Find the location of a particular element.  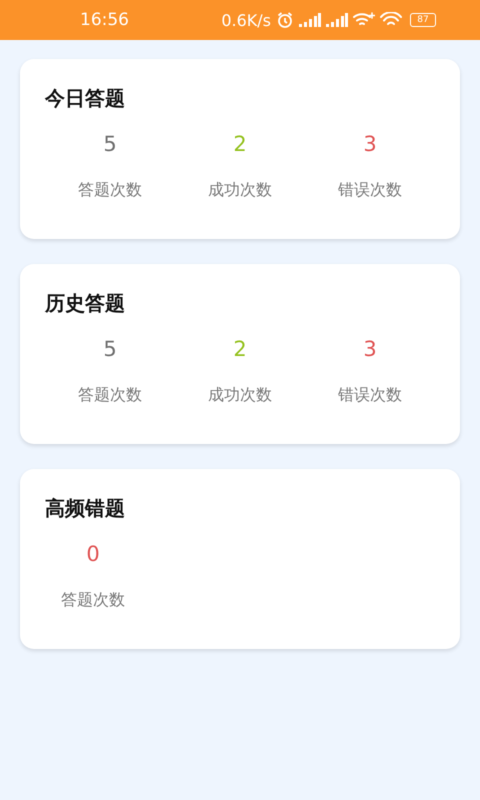

stat-value: 0 is located at coordinates (93, 554).